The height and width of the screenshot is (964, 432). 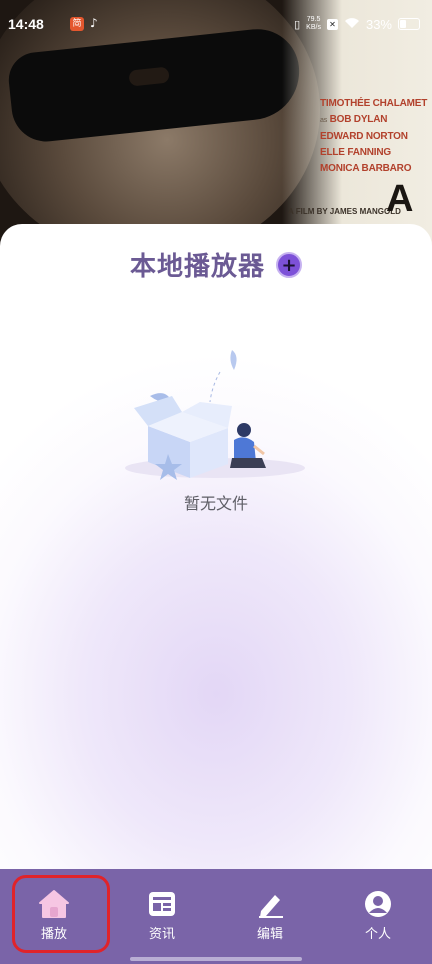 What do you see at coordinates (409, 24) in the screenshot?
I see `battery-icon` at bounding box center [409, 24].